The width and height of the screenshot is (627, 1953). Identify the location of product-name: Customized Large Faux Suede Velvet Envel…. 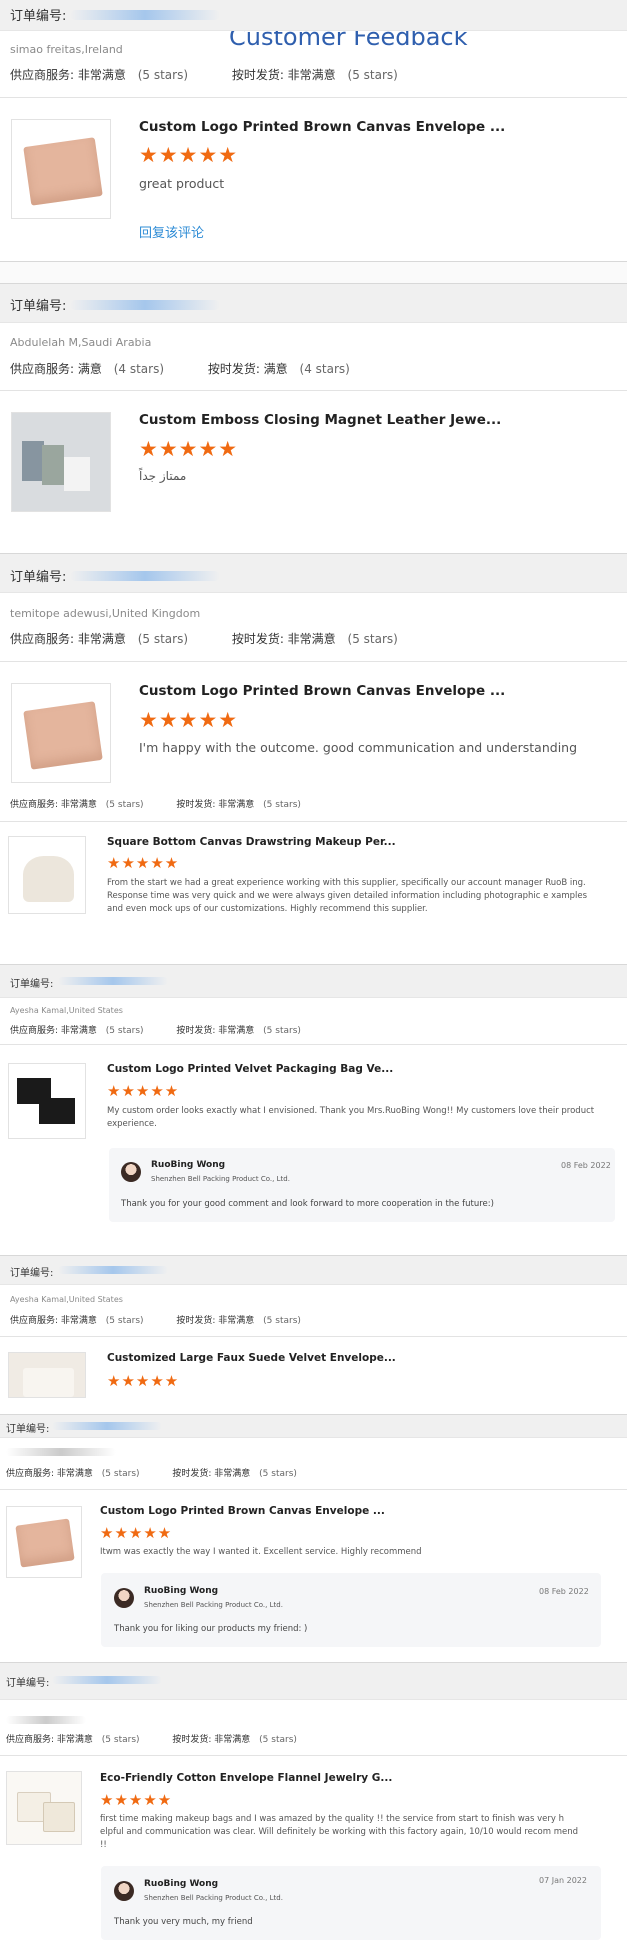
(297, 1358).